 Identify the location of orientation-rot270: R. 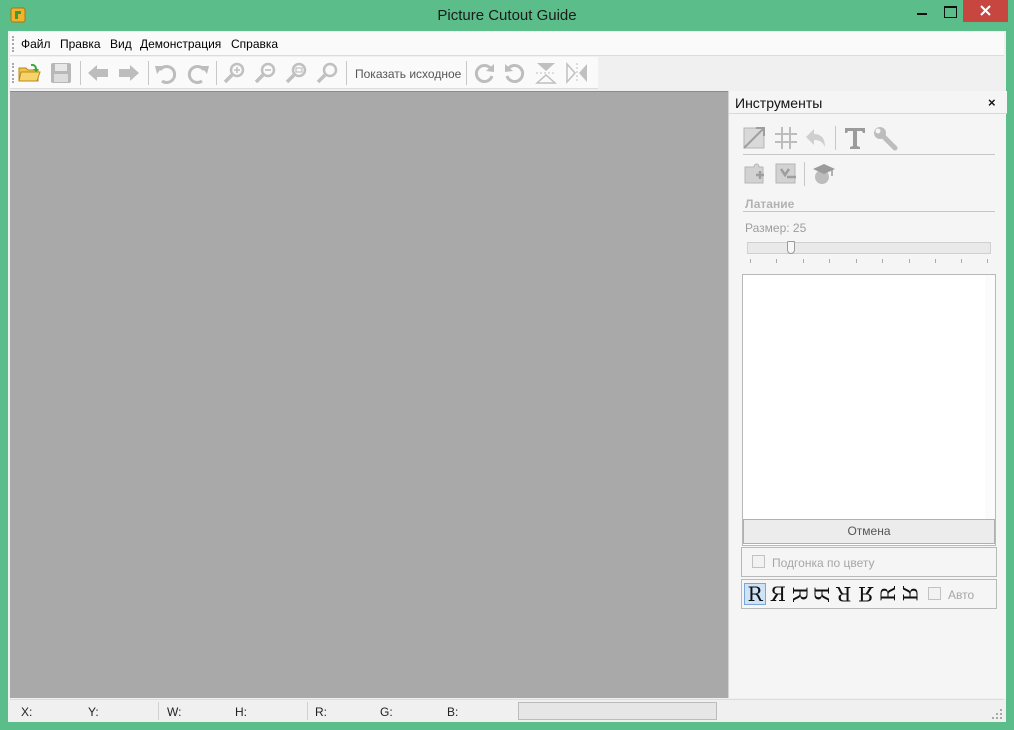
(888, 594).